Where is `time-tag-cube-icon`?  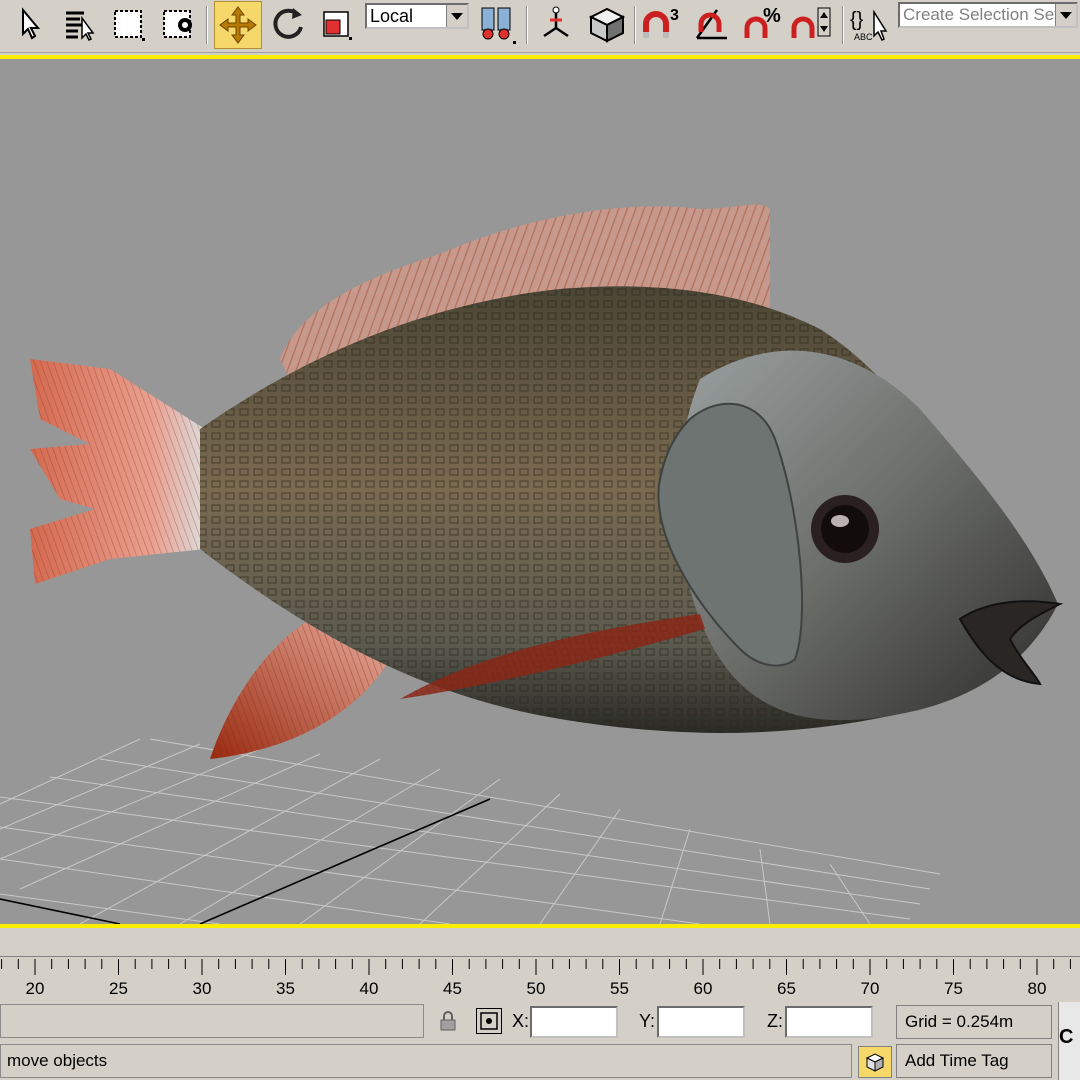 time-tag-cube-icon is located at coordinates (875, 1062).